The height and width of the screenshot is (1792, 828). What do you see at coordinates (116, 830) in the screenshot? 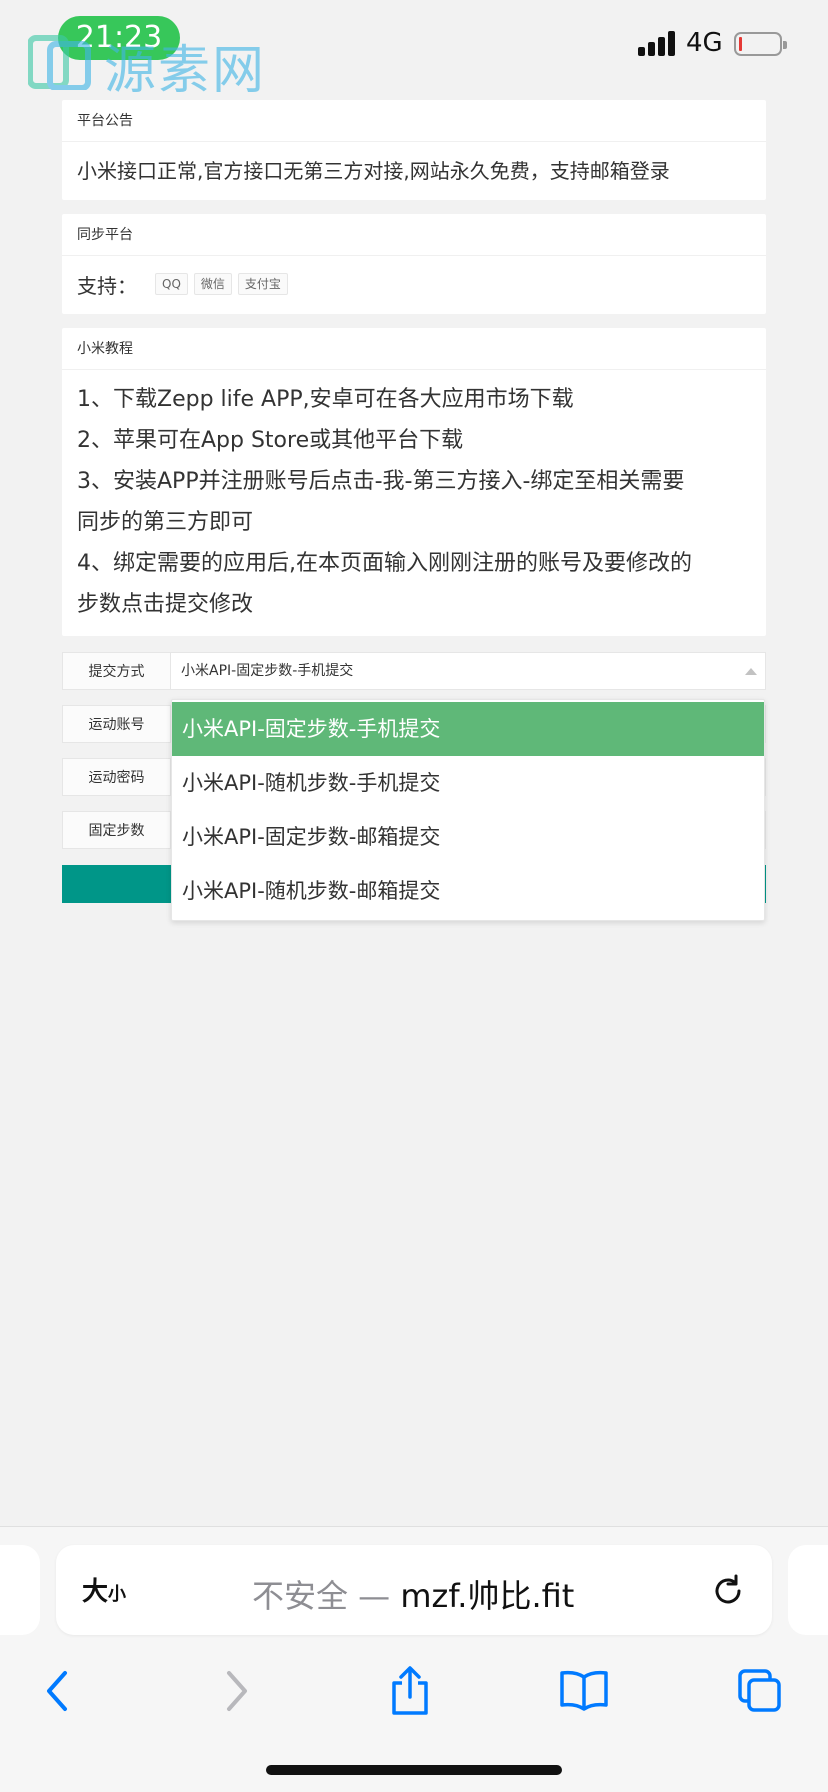
I see `steps-label: 固定步数` at bounding box center [116, 830].